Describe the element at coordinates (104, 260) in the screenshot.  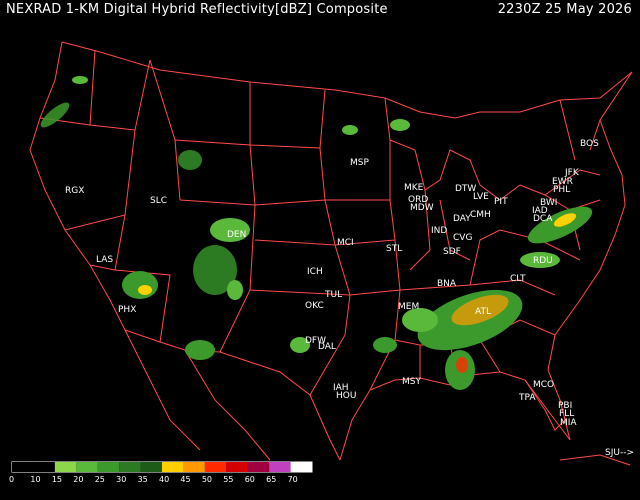
I see `city-las: LAS` at that location.